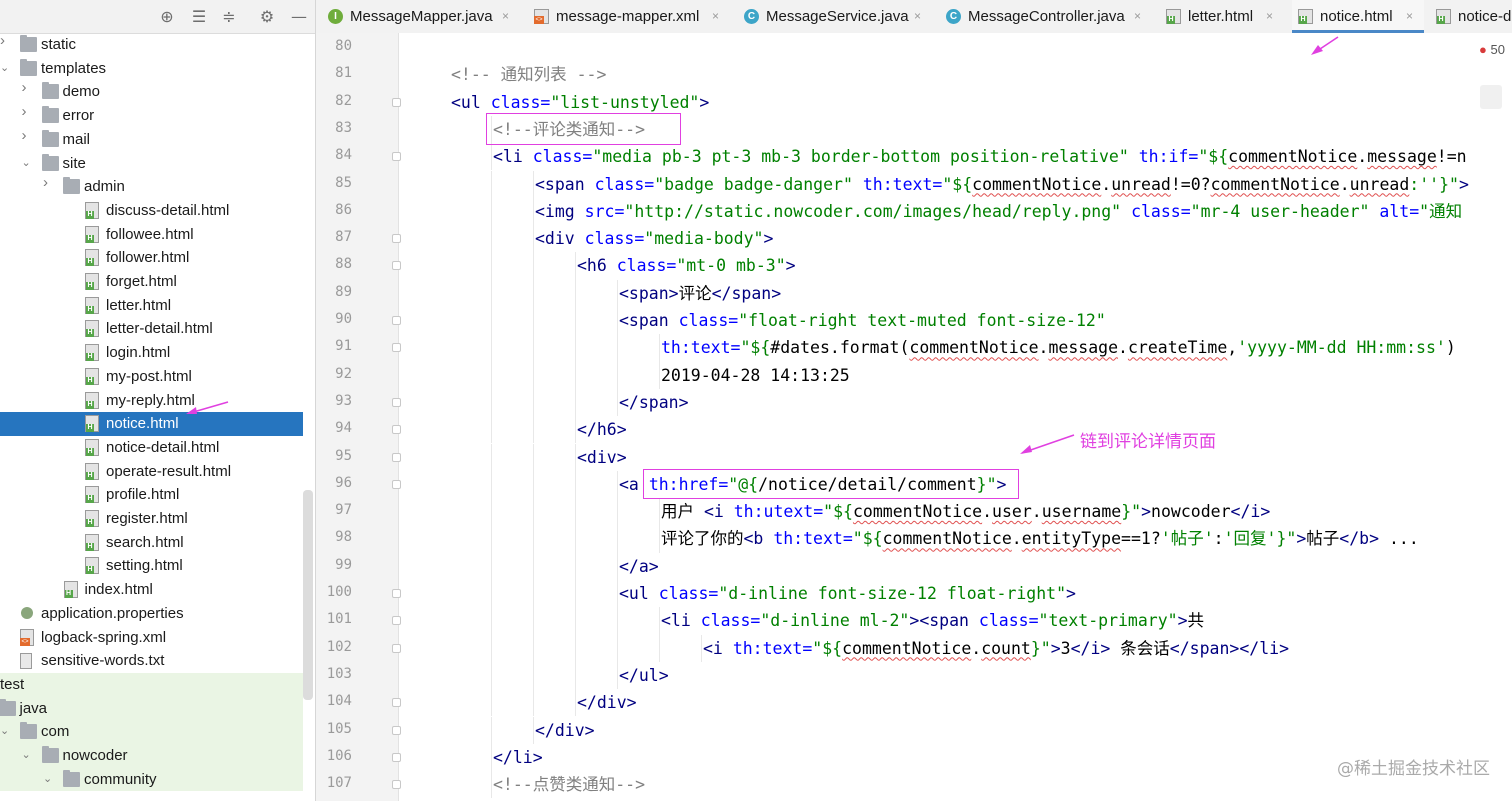 The width and height of the screenshot is (1512, 801). What do you see at coordinates (151, 258) in the screenshot?
I see `tree-item: follower.html` at bounding box center [151, 258].